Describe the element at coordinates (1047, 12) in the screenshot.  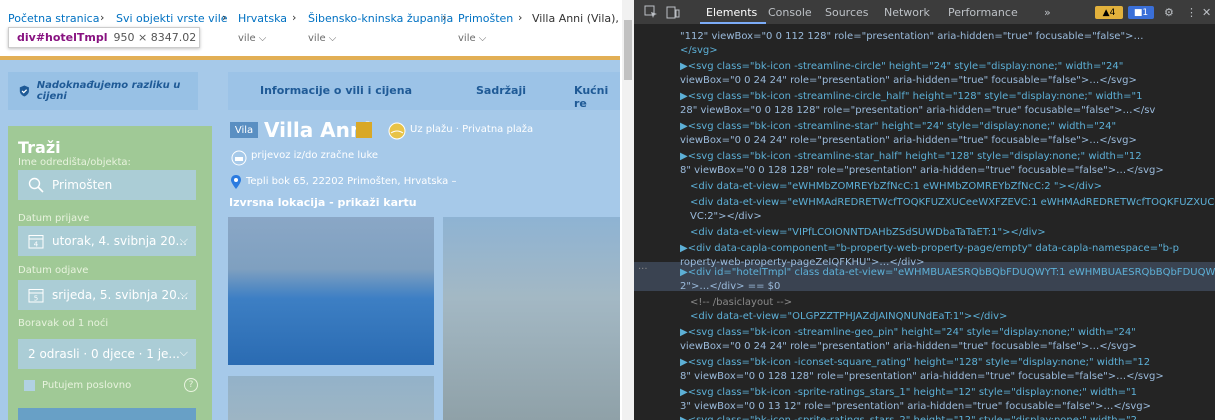
I see `more-tabs-button: »` at that location.